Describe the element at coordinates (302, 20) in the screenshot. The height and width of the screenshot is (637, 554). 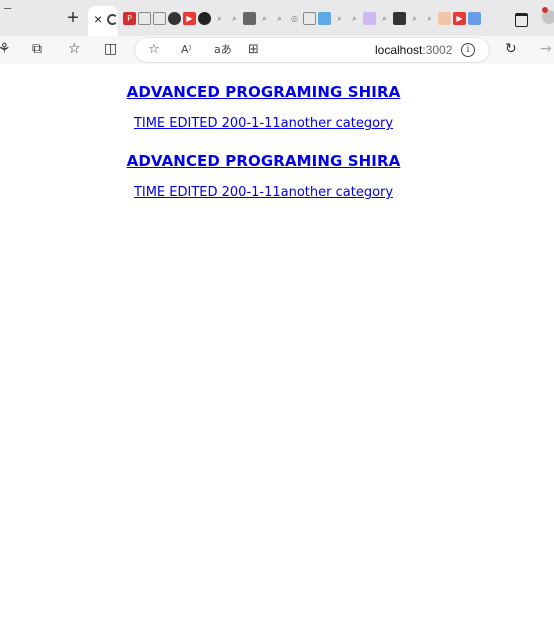
I see `pinned-tabs: P ▶ ⌕ ⌕ ⌕ ⌕ ◎ ⌕ ⌕ ⌕ ⌕ ⌕ ▶` at that location.